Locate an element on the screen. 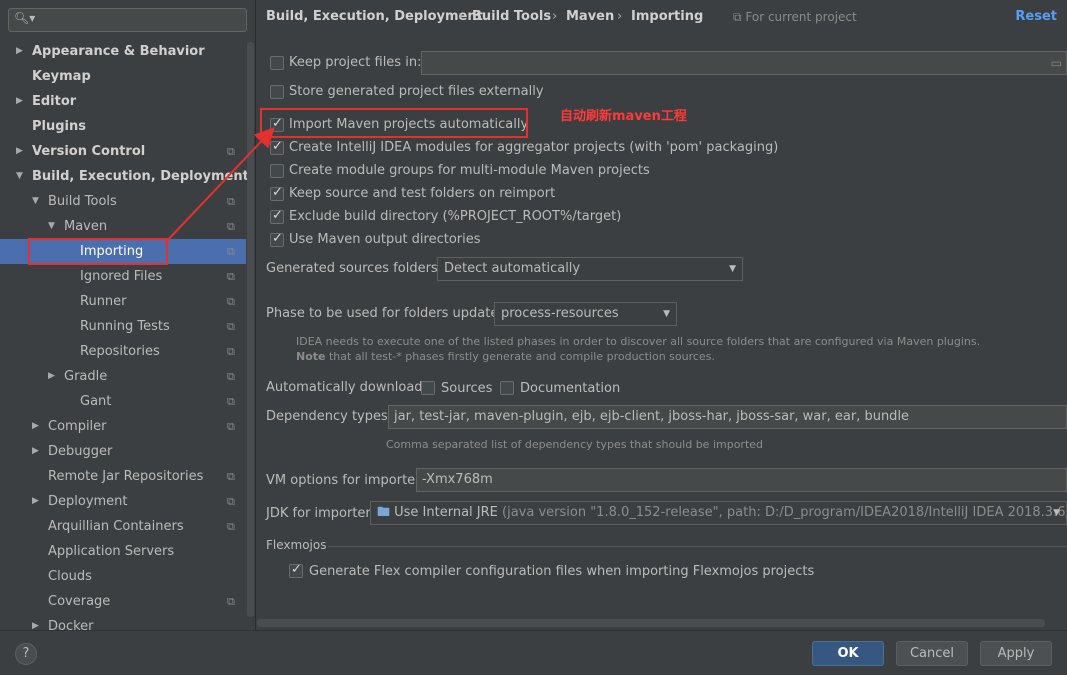  exclude-build-dir-checkbox is located at coordinates (277, 216).